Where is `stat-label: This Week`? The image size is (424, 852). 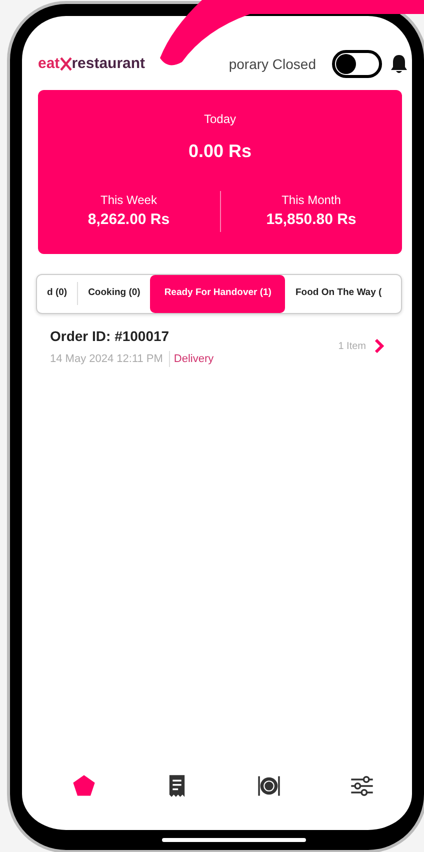
stat-label: This Week is located at coordinates (129, 200).